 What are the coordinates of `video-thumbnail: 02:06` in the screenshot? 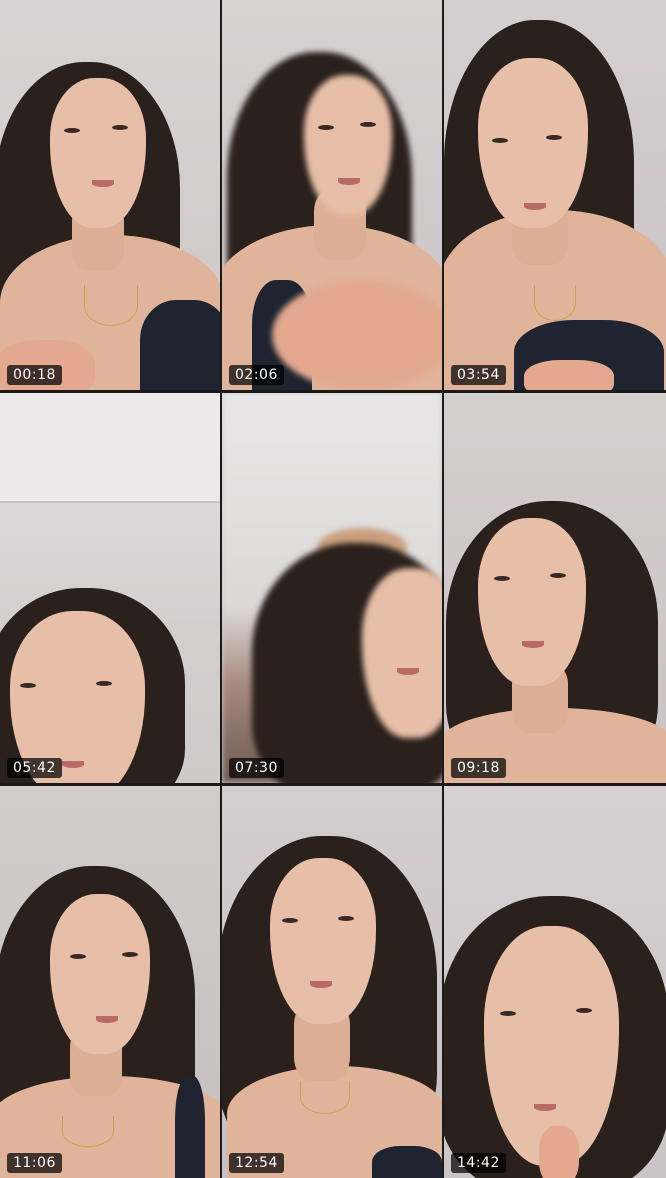 It's located at (332, 195).